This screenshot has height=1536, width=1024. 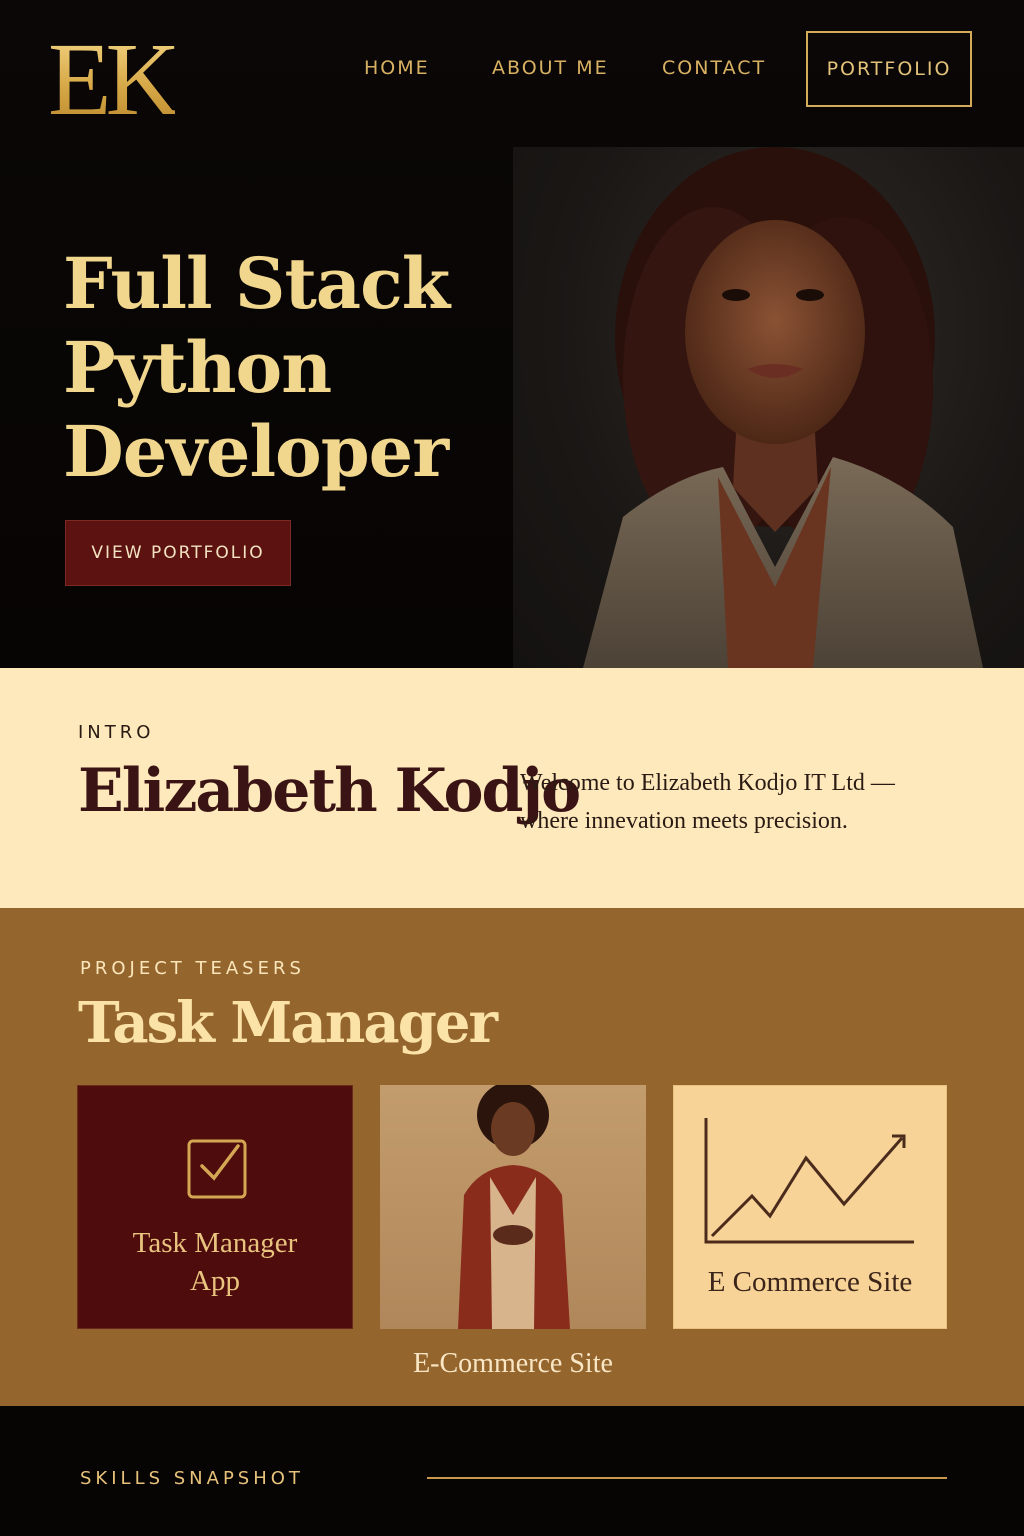 I want to click on intro-eyebrow: INTRO, so click(x=116, y=732).